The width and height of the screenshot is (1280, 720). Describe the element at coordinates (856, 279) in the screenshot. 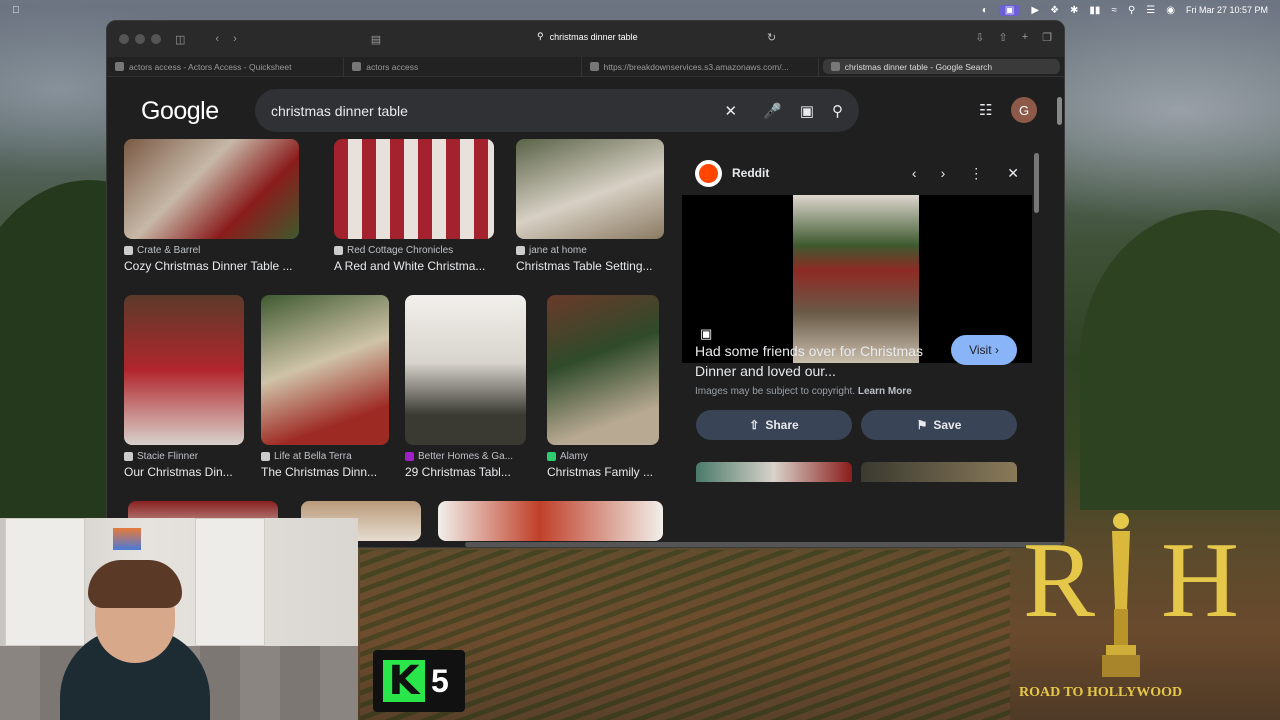

I see `preview-image` at that location.